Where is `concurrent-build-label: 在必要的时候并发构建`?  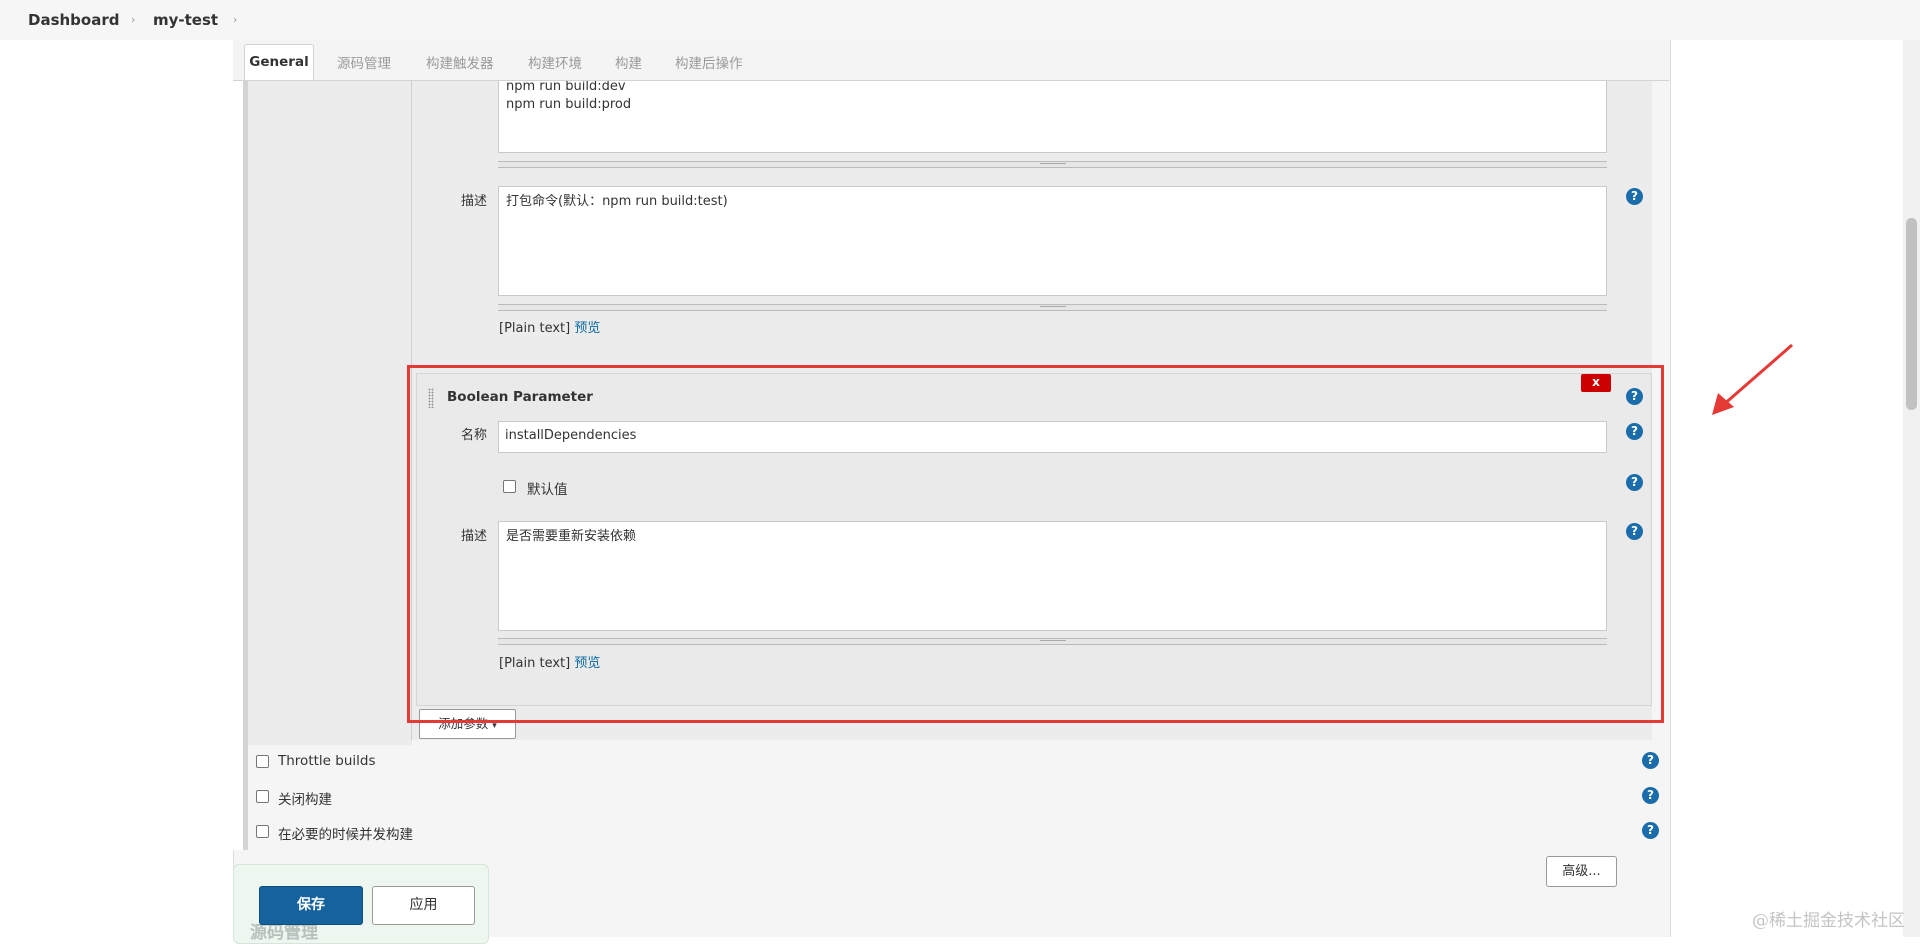 concurrent-build-label: 在必要的时候并发构建 is located at coordinates (345, 835).